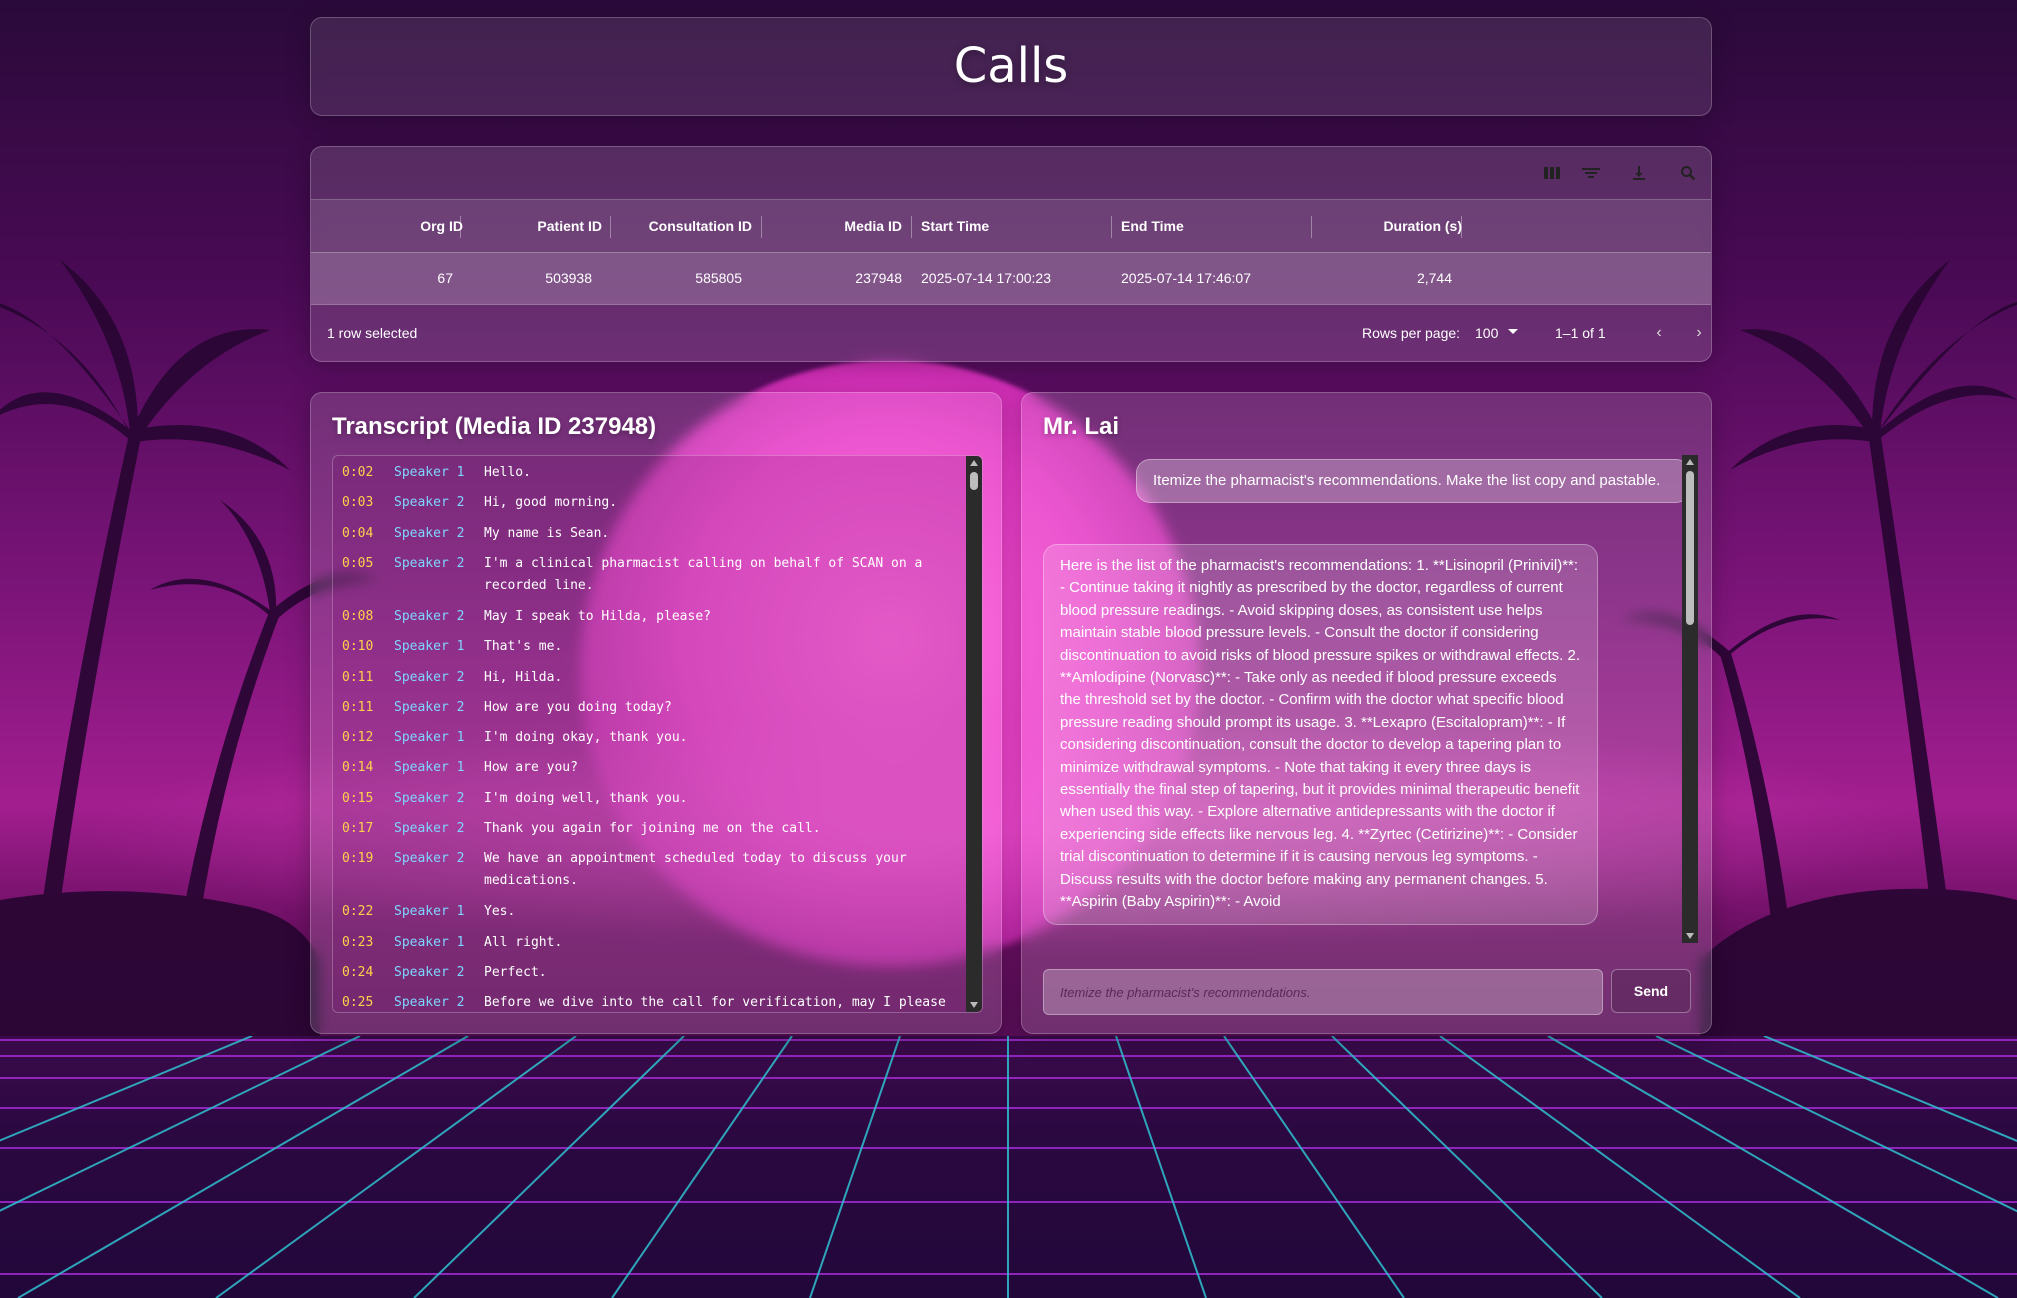 This screenshot has height=1298, width=2017. Describe the element at coordinates (515, 972) in the screenshot. I see `utterance-text: Perfect.` at that location.